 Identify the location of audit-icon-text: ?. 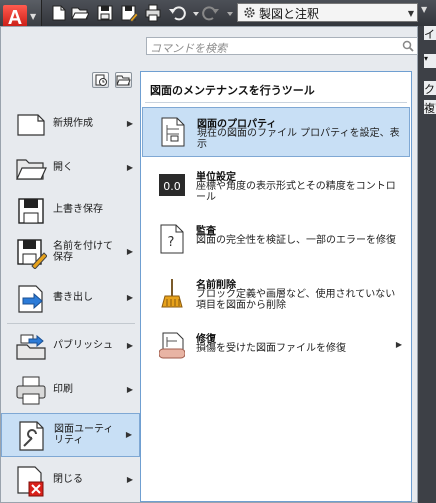
(171, 242).